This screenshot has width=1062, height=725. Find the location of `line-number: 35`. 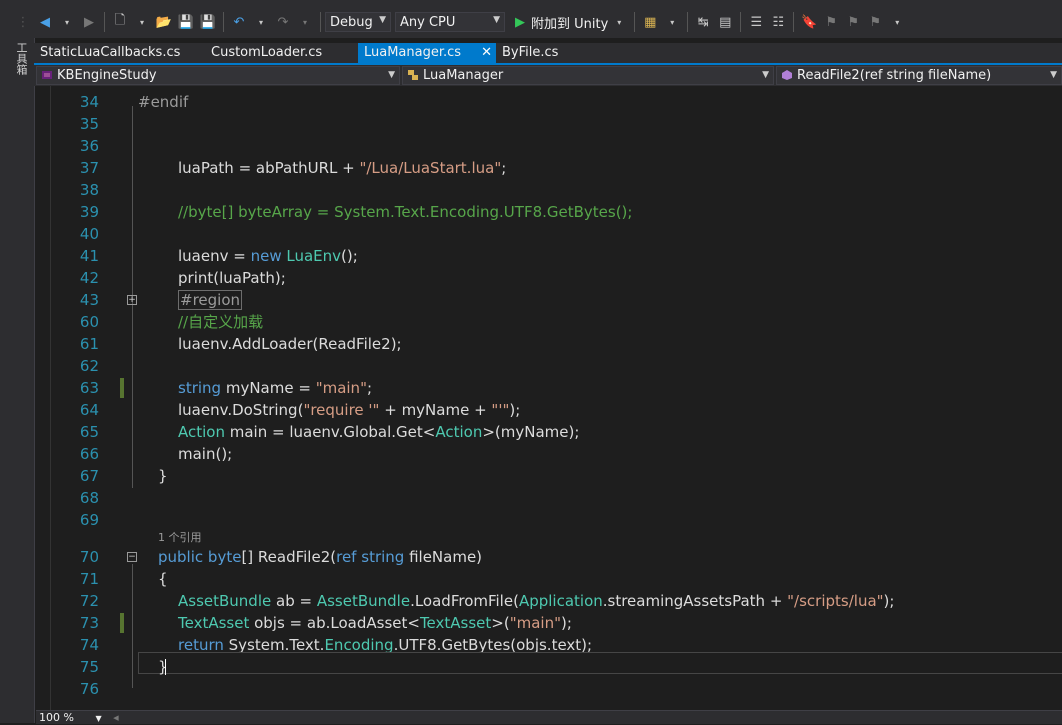

line-number: 35 is located at coordinates (89, 124).